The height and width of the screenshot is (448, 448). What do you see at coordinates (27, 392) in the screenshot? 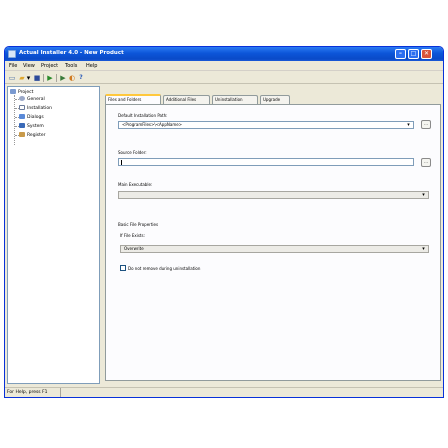
I see `status-text: For Help, press F1` at bounding box center [27, 392].